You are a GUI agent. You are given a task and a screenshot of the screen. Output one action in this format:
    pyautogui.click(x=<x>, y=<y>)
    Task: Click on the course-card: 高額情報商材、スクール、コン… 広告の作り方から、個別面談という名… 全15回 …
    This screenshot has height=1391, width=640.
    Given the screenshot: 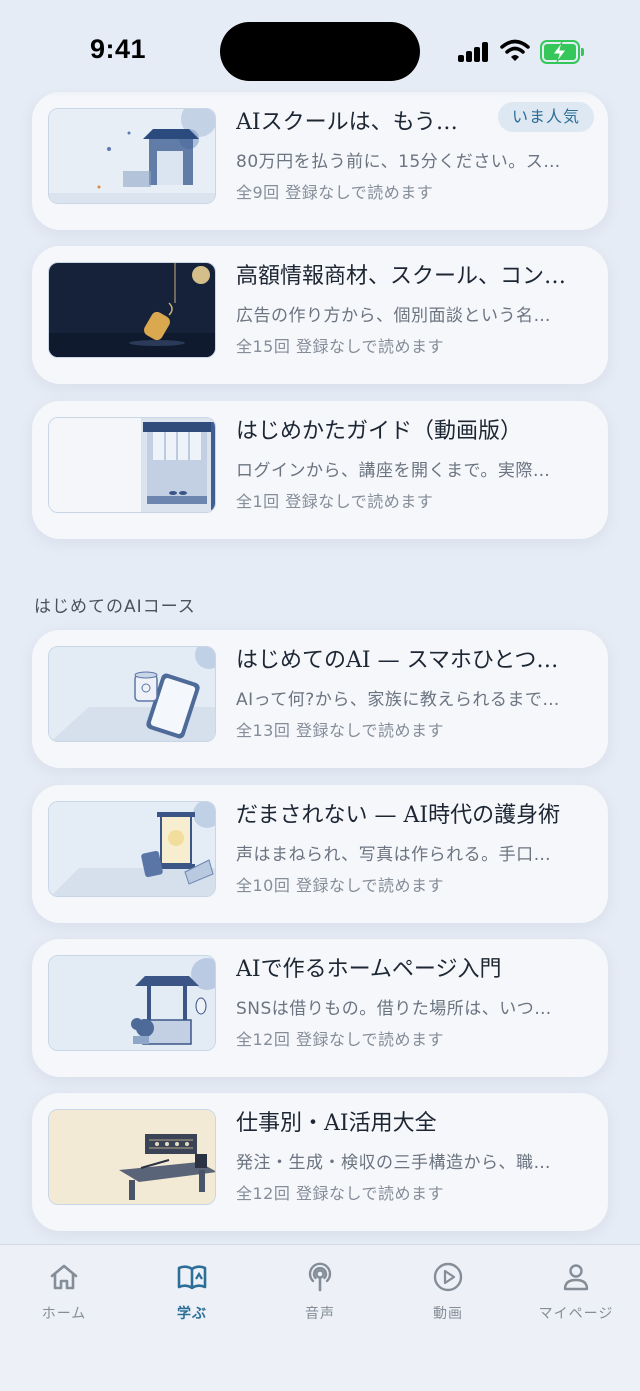 What is the action you would take?
    pyautogui.click(x=320, y=315)
    